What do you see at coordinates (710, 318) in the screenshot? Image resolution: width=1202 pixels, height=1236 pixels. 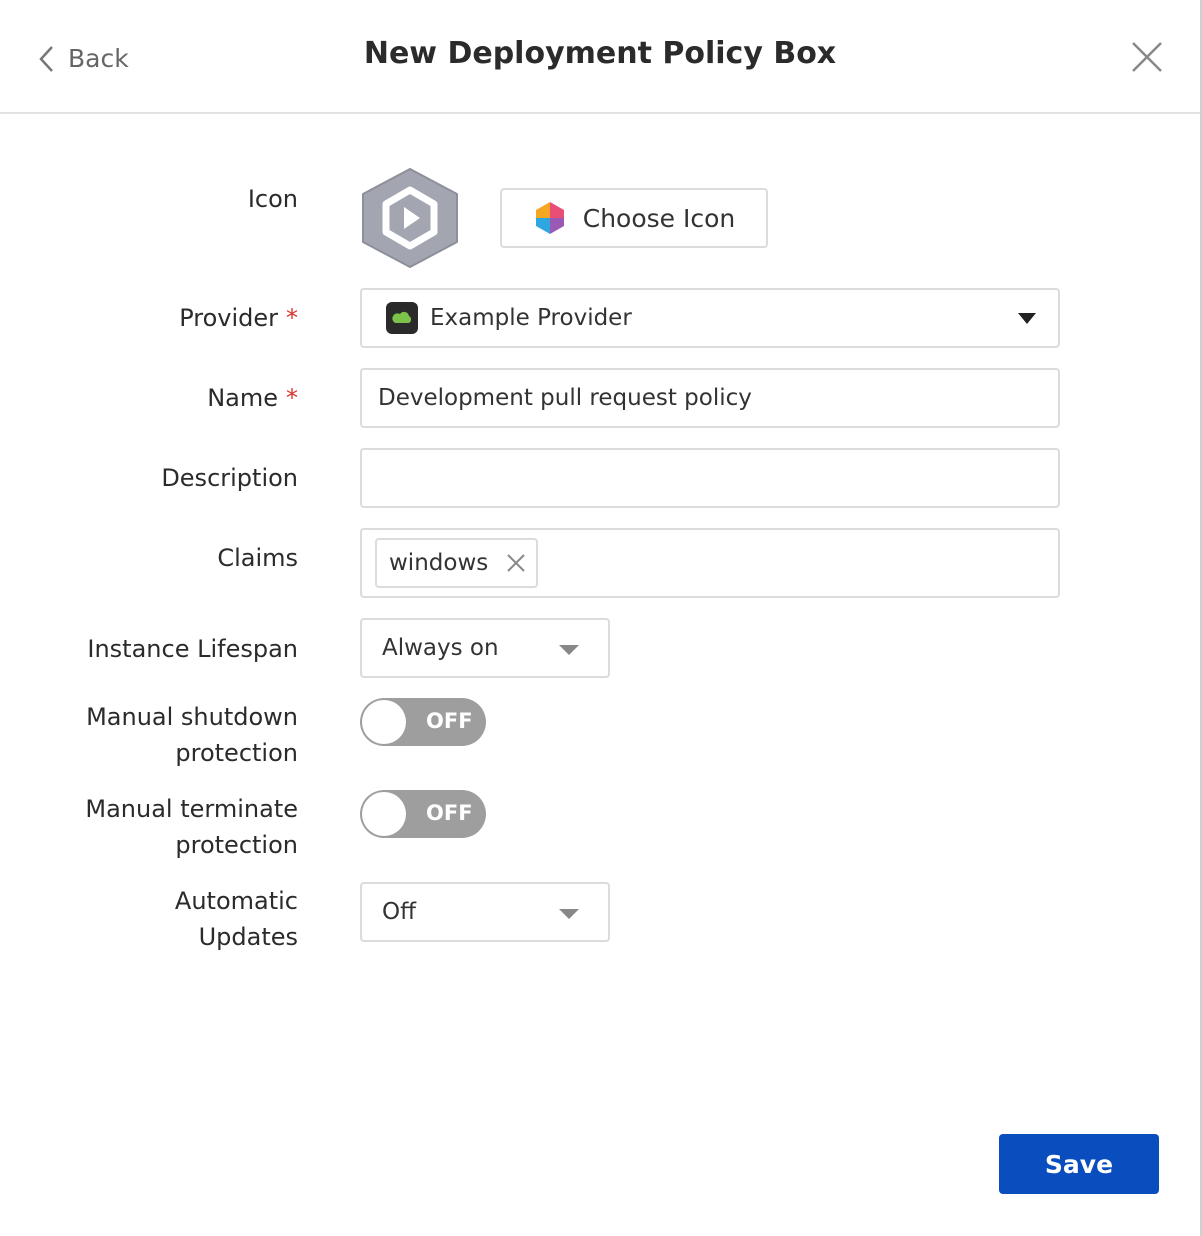 I see `provider-select: Example Provider` at bounding box center [710, 318].